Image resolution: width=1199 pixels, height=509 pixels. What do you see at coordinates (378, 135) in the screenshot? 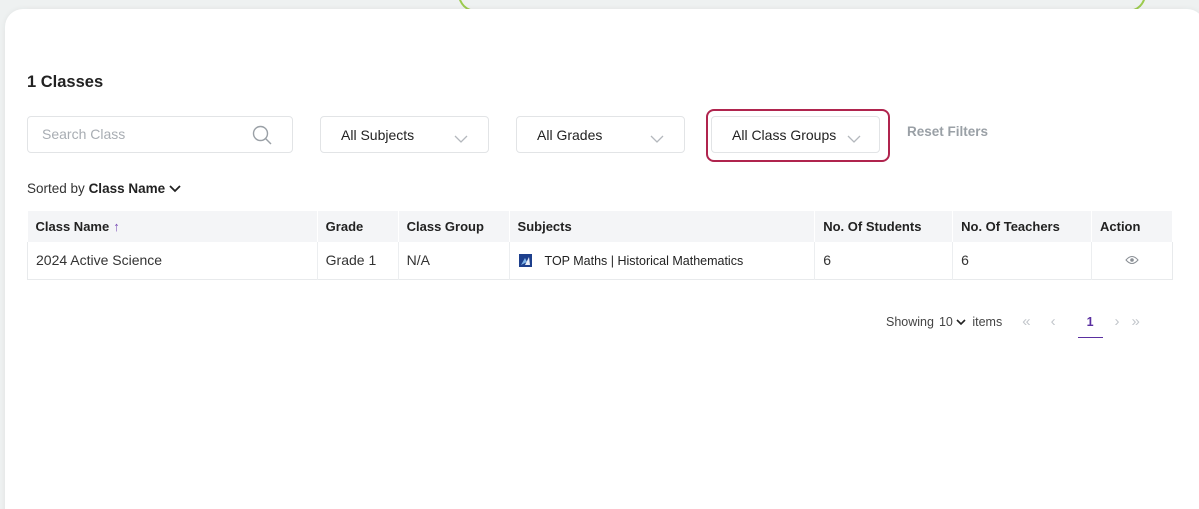
I see `subjects-select-label: All Subjects` at bounding box center [378, 135].